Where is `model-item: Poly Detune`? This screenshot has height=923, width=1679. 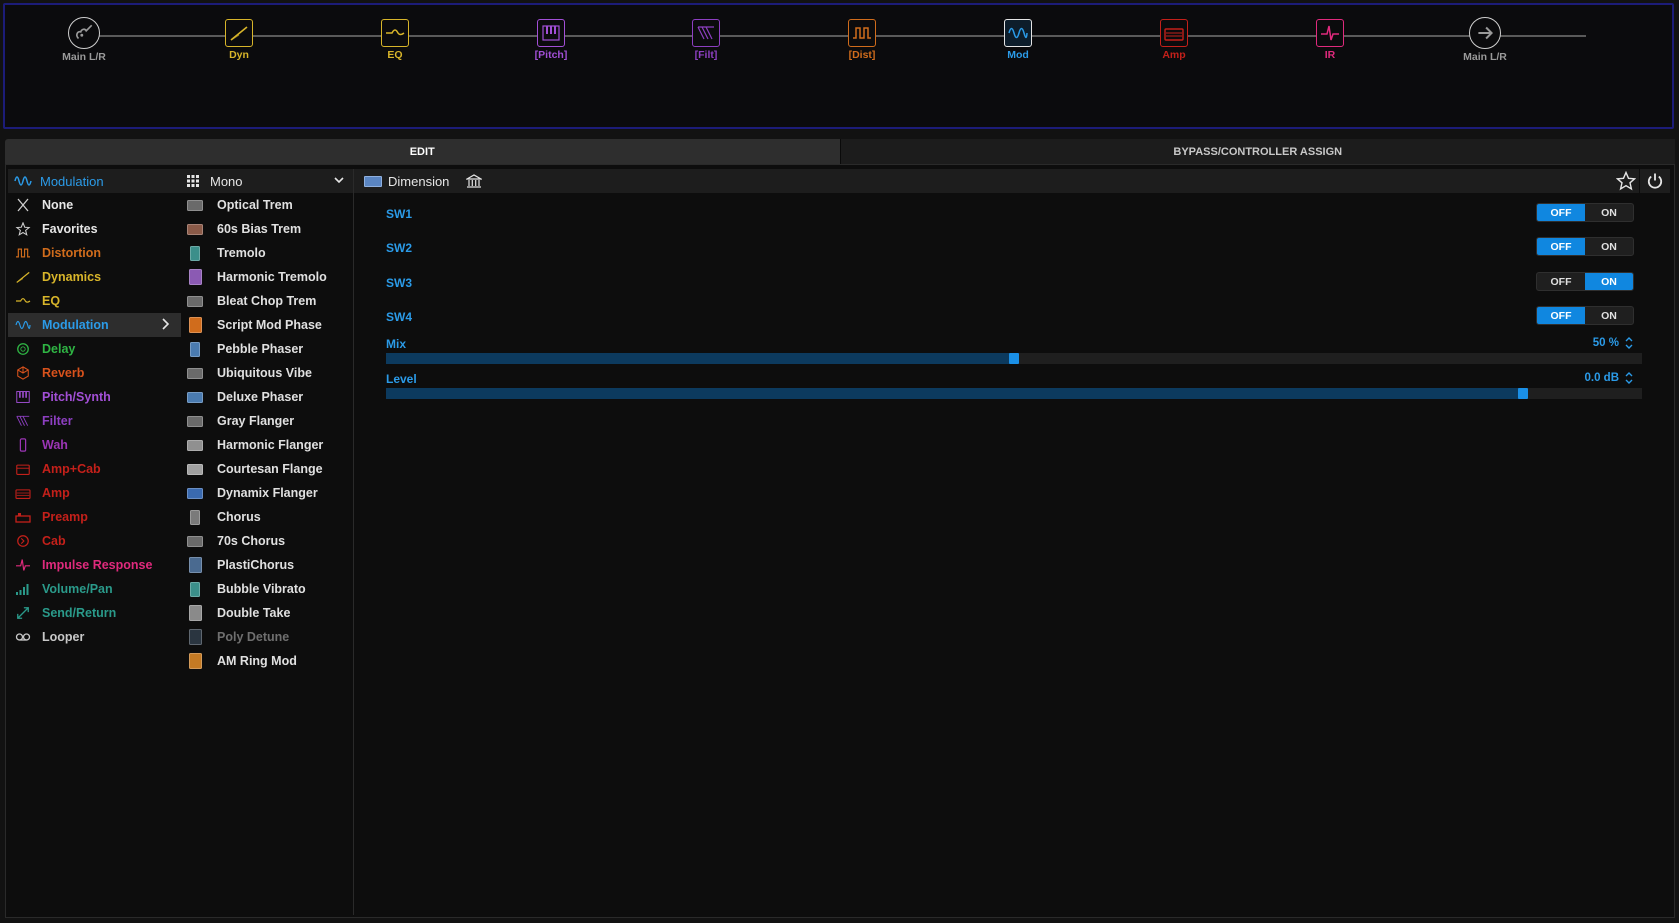 model-item: Poly Detune is located at coordinates (267, 637).